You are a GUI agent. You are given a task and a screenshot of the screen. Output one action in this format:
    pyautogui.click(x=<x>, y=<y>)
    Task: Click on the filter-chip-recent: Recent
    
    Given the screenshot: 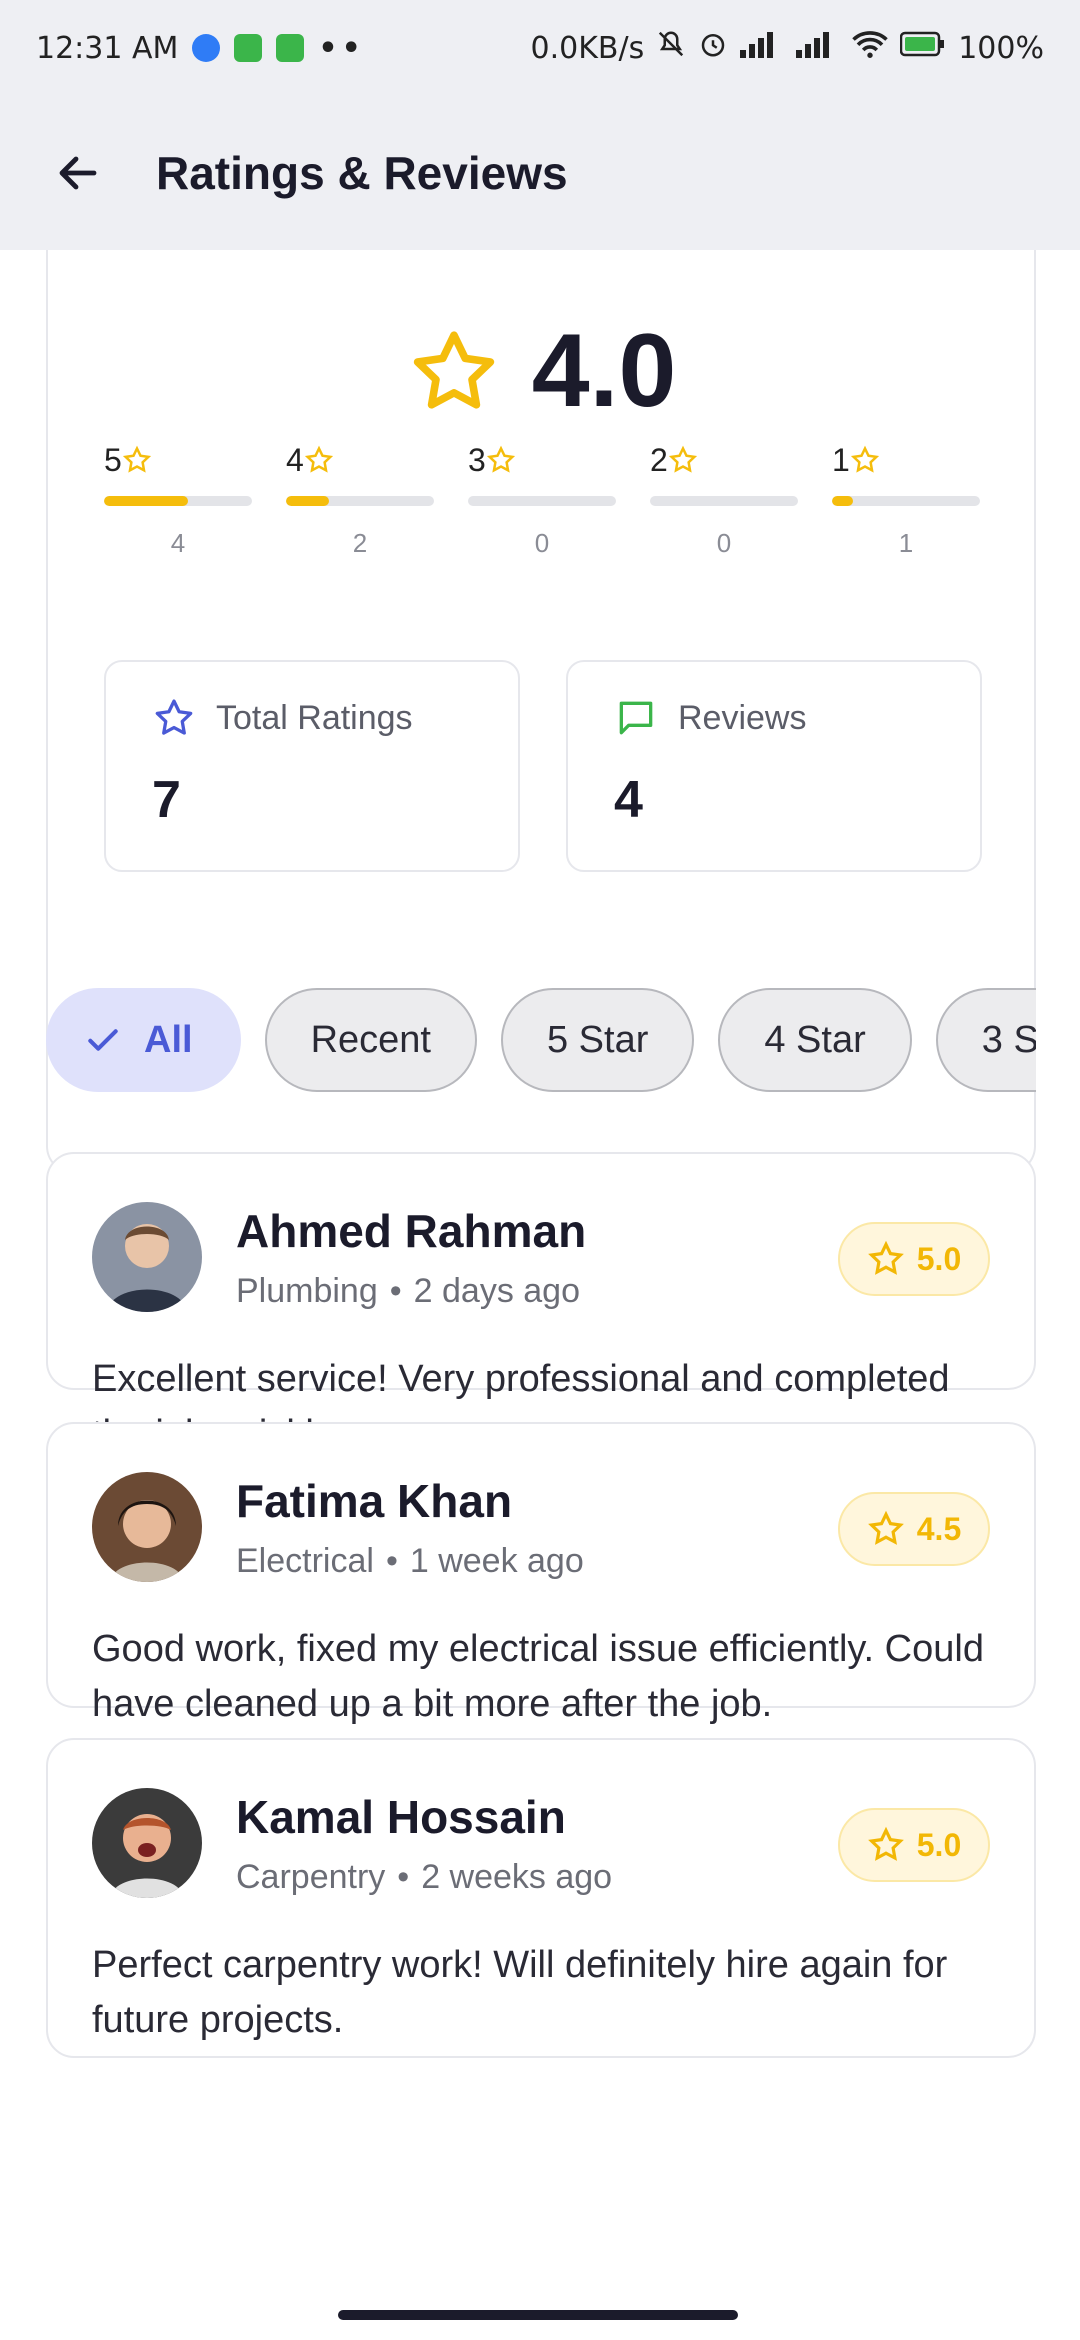 What is the action you would take?
    pyautogui.click(x=370, y=1040)
    